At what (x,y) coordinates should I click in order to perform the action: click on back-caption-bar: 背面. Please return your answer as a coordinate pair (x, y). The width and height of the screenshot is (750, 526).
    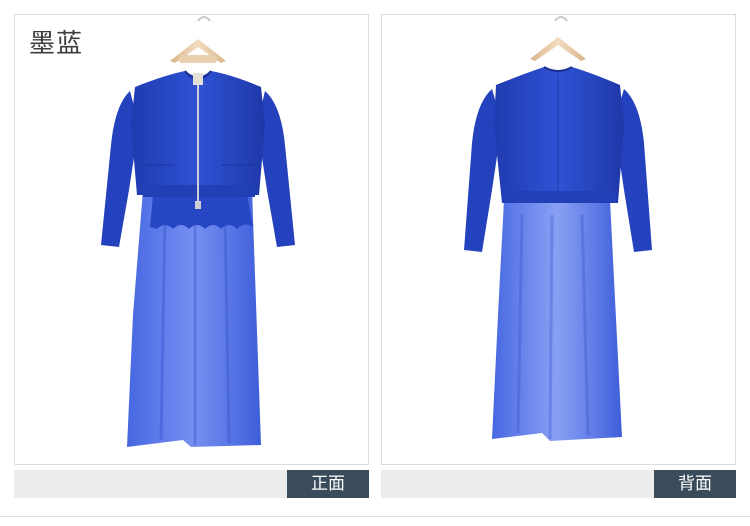
    Looking at the image, I should click on (558, 484).